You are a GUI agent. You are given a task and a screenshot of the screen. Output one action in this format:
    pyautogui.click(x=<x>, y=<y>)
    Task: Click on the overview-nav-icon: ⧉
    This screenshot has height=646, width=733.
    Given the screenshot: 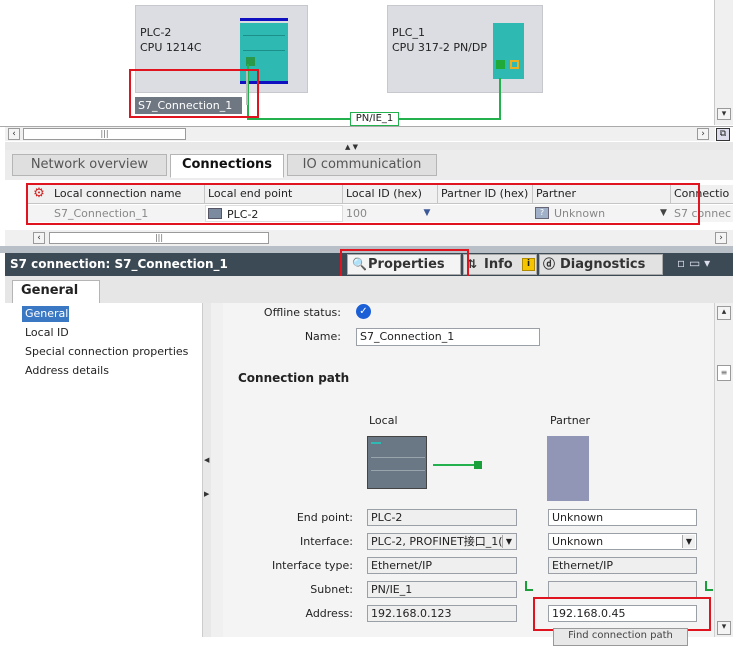 What is the action you would take?
    pyautogui.click(x=723, y=134)
    